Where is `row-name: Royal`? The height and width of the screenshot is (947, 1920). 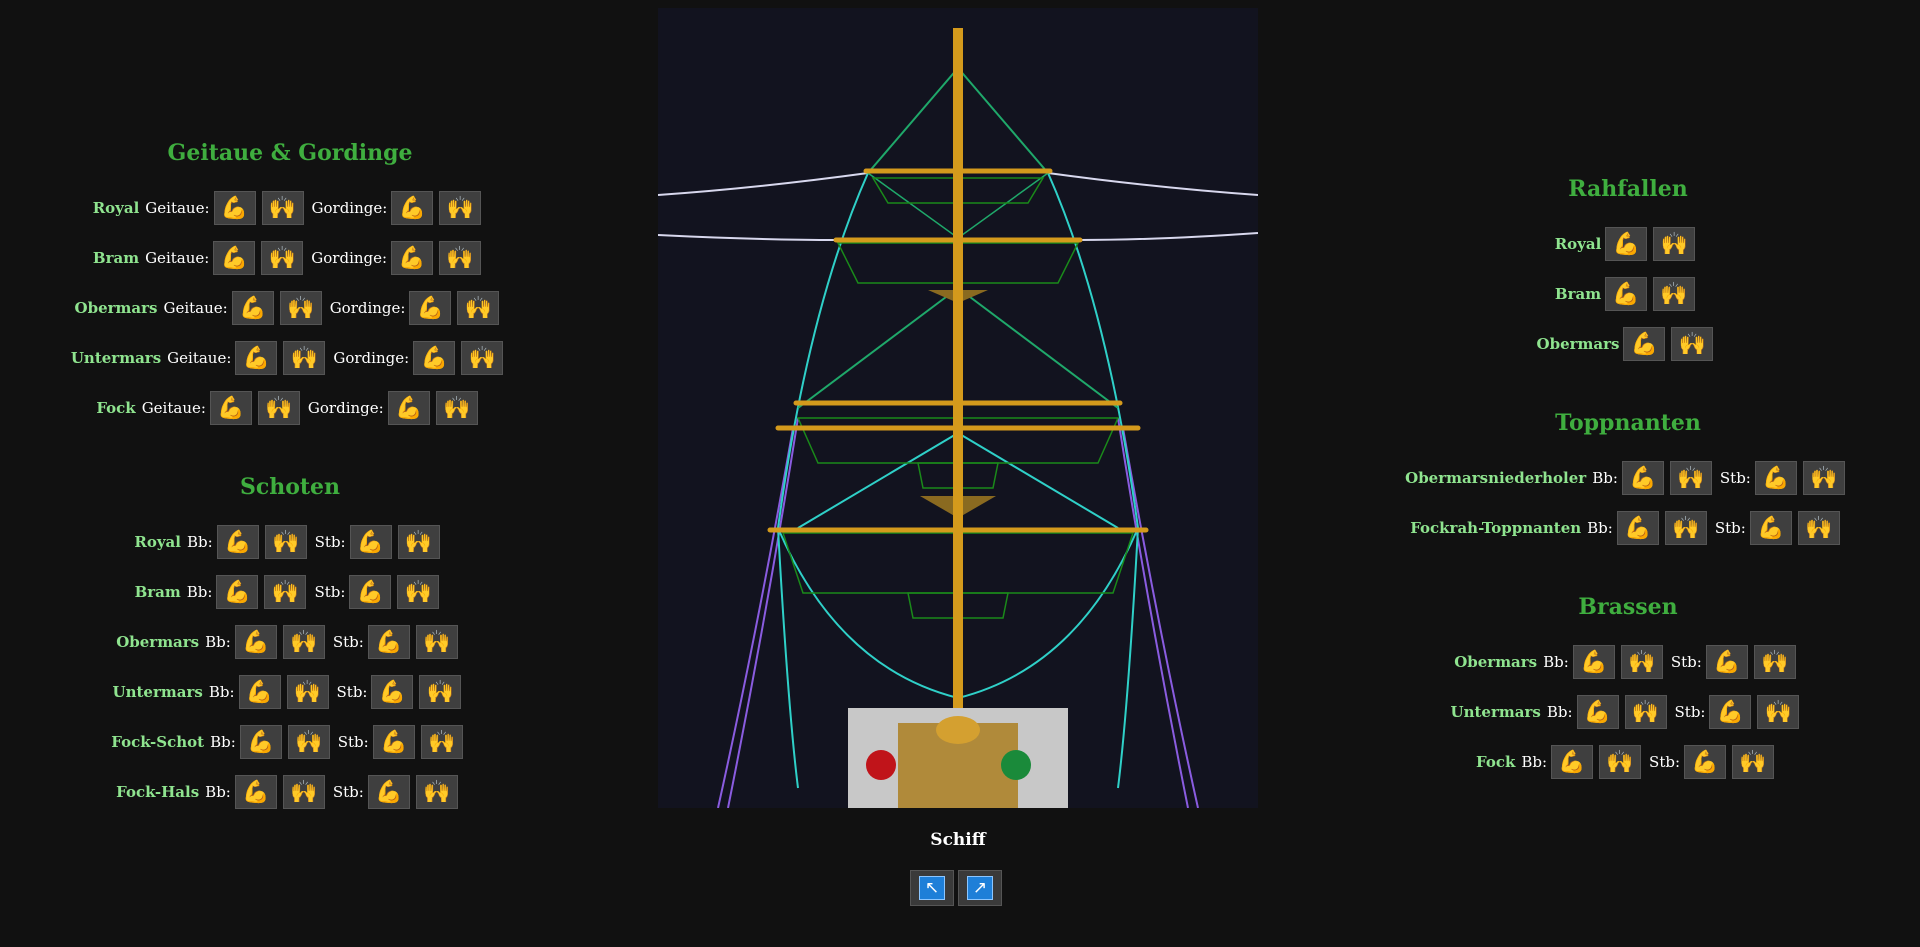 row-name: Royal is located at coordinates (1578, 244).